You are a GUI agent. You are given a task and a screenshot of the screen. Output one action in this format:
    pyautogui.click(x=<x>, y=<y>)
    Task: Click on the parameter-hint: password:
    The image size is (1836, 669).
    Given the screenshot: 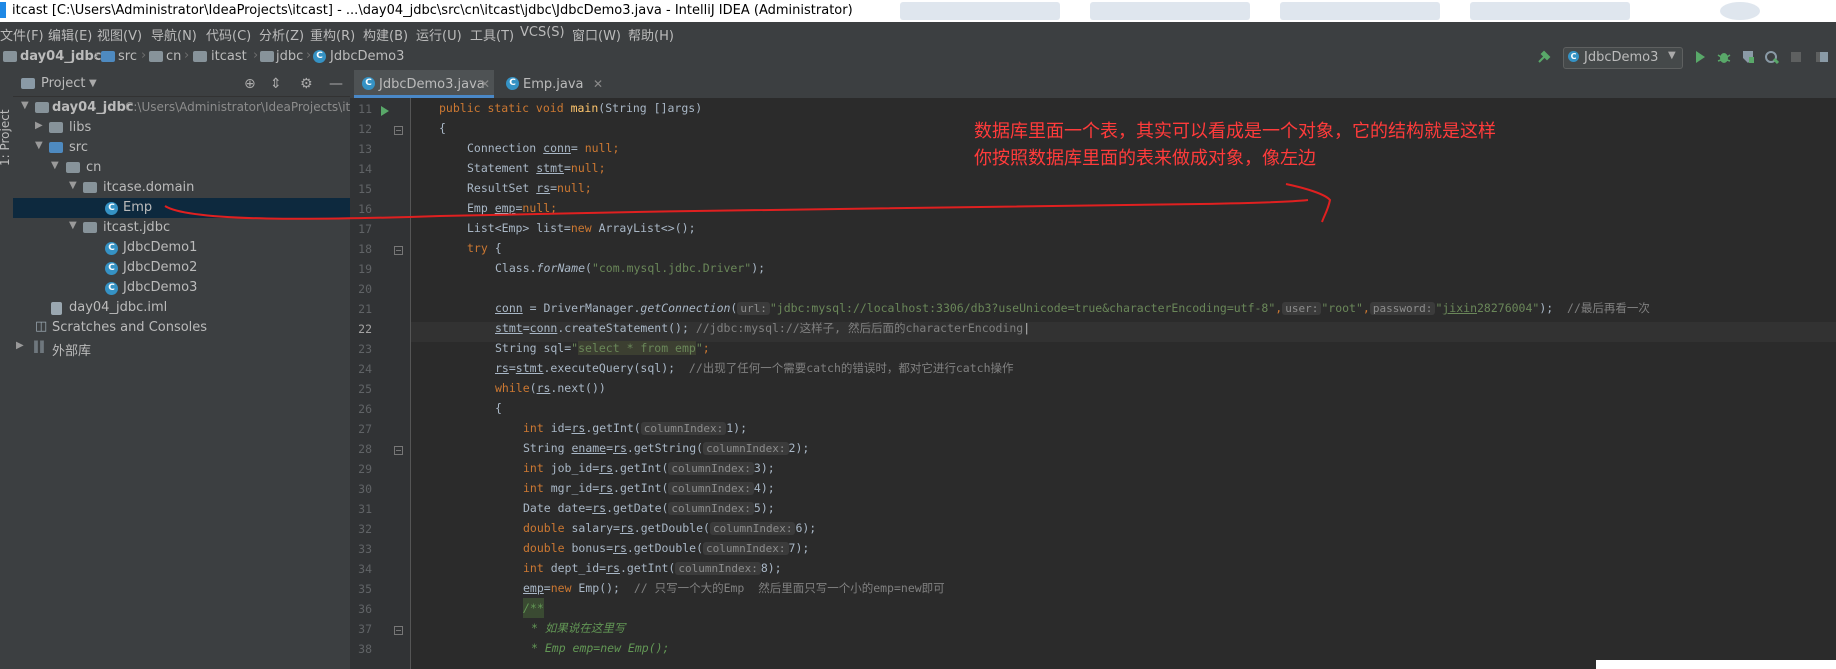 What is the action you would take?
    pyautogui.click(x=1402, y=308)
    